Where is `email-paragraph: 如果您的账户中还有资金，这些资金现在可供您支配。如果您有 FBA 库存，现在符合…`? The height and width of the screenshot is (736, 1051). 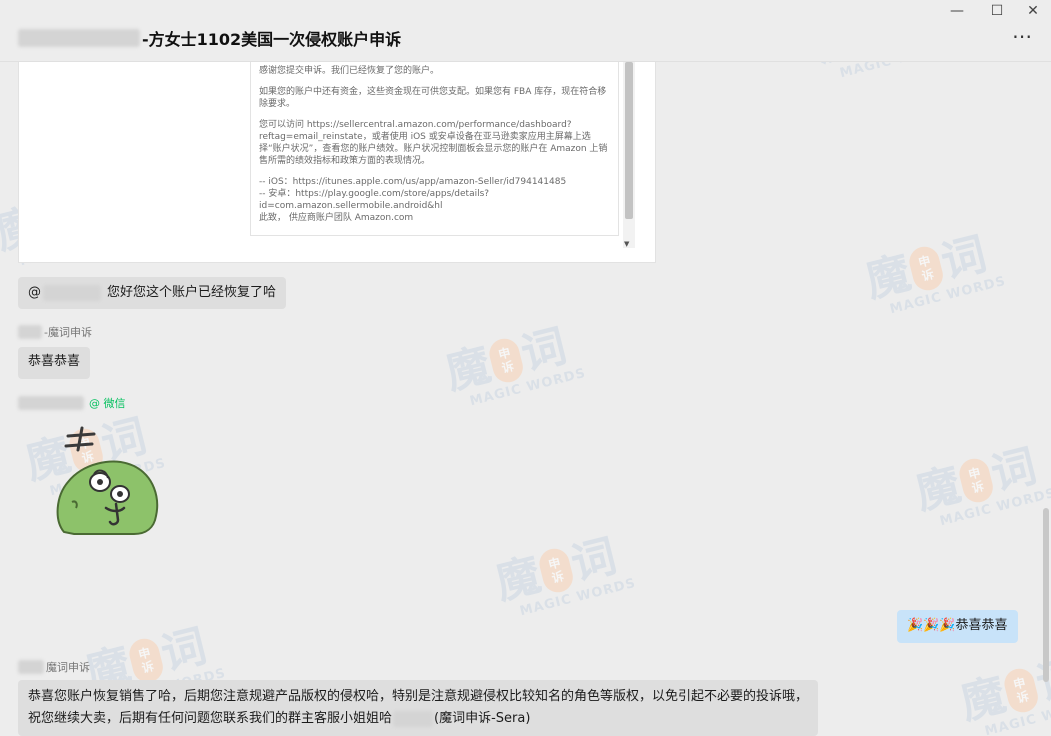
email-paragraph: 如果您的账户中还有资金，这些资金现在可供您支配。如果您有 FBA 库存，现在符合… is located at coordinates (433, 98).